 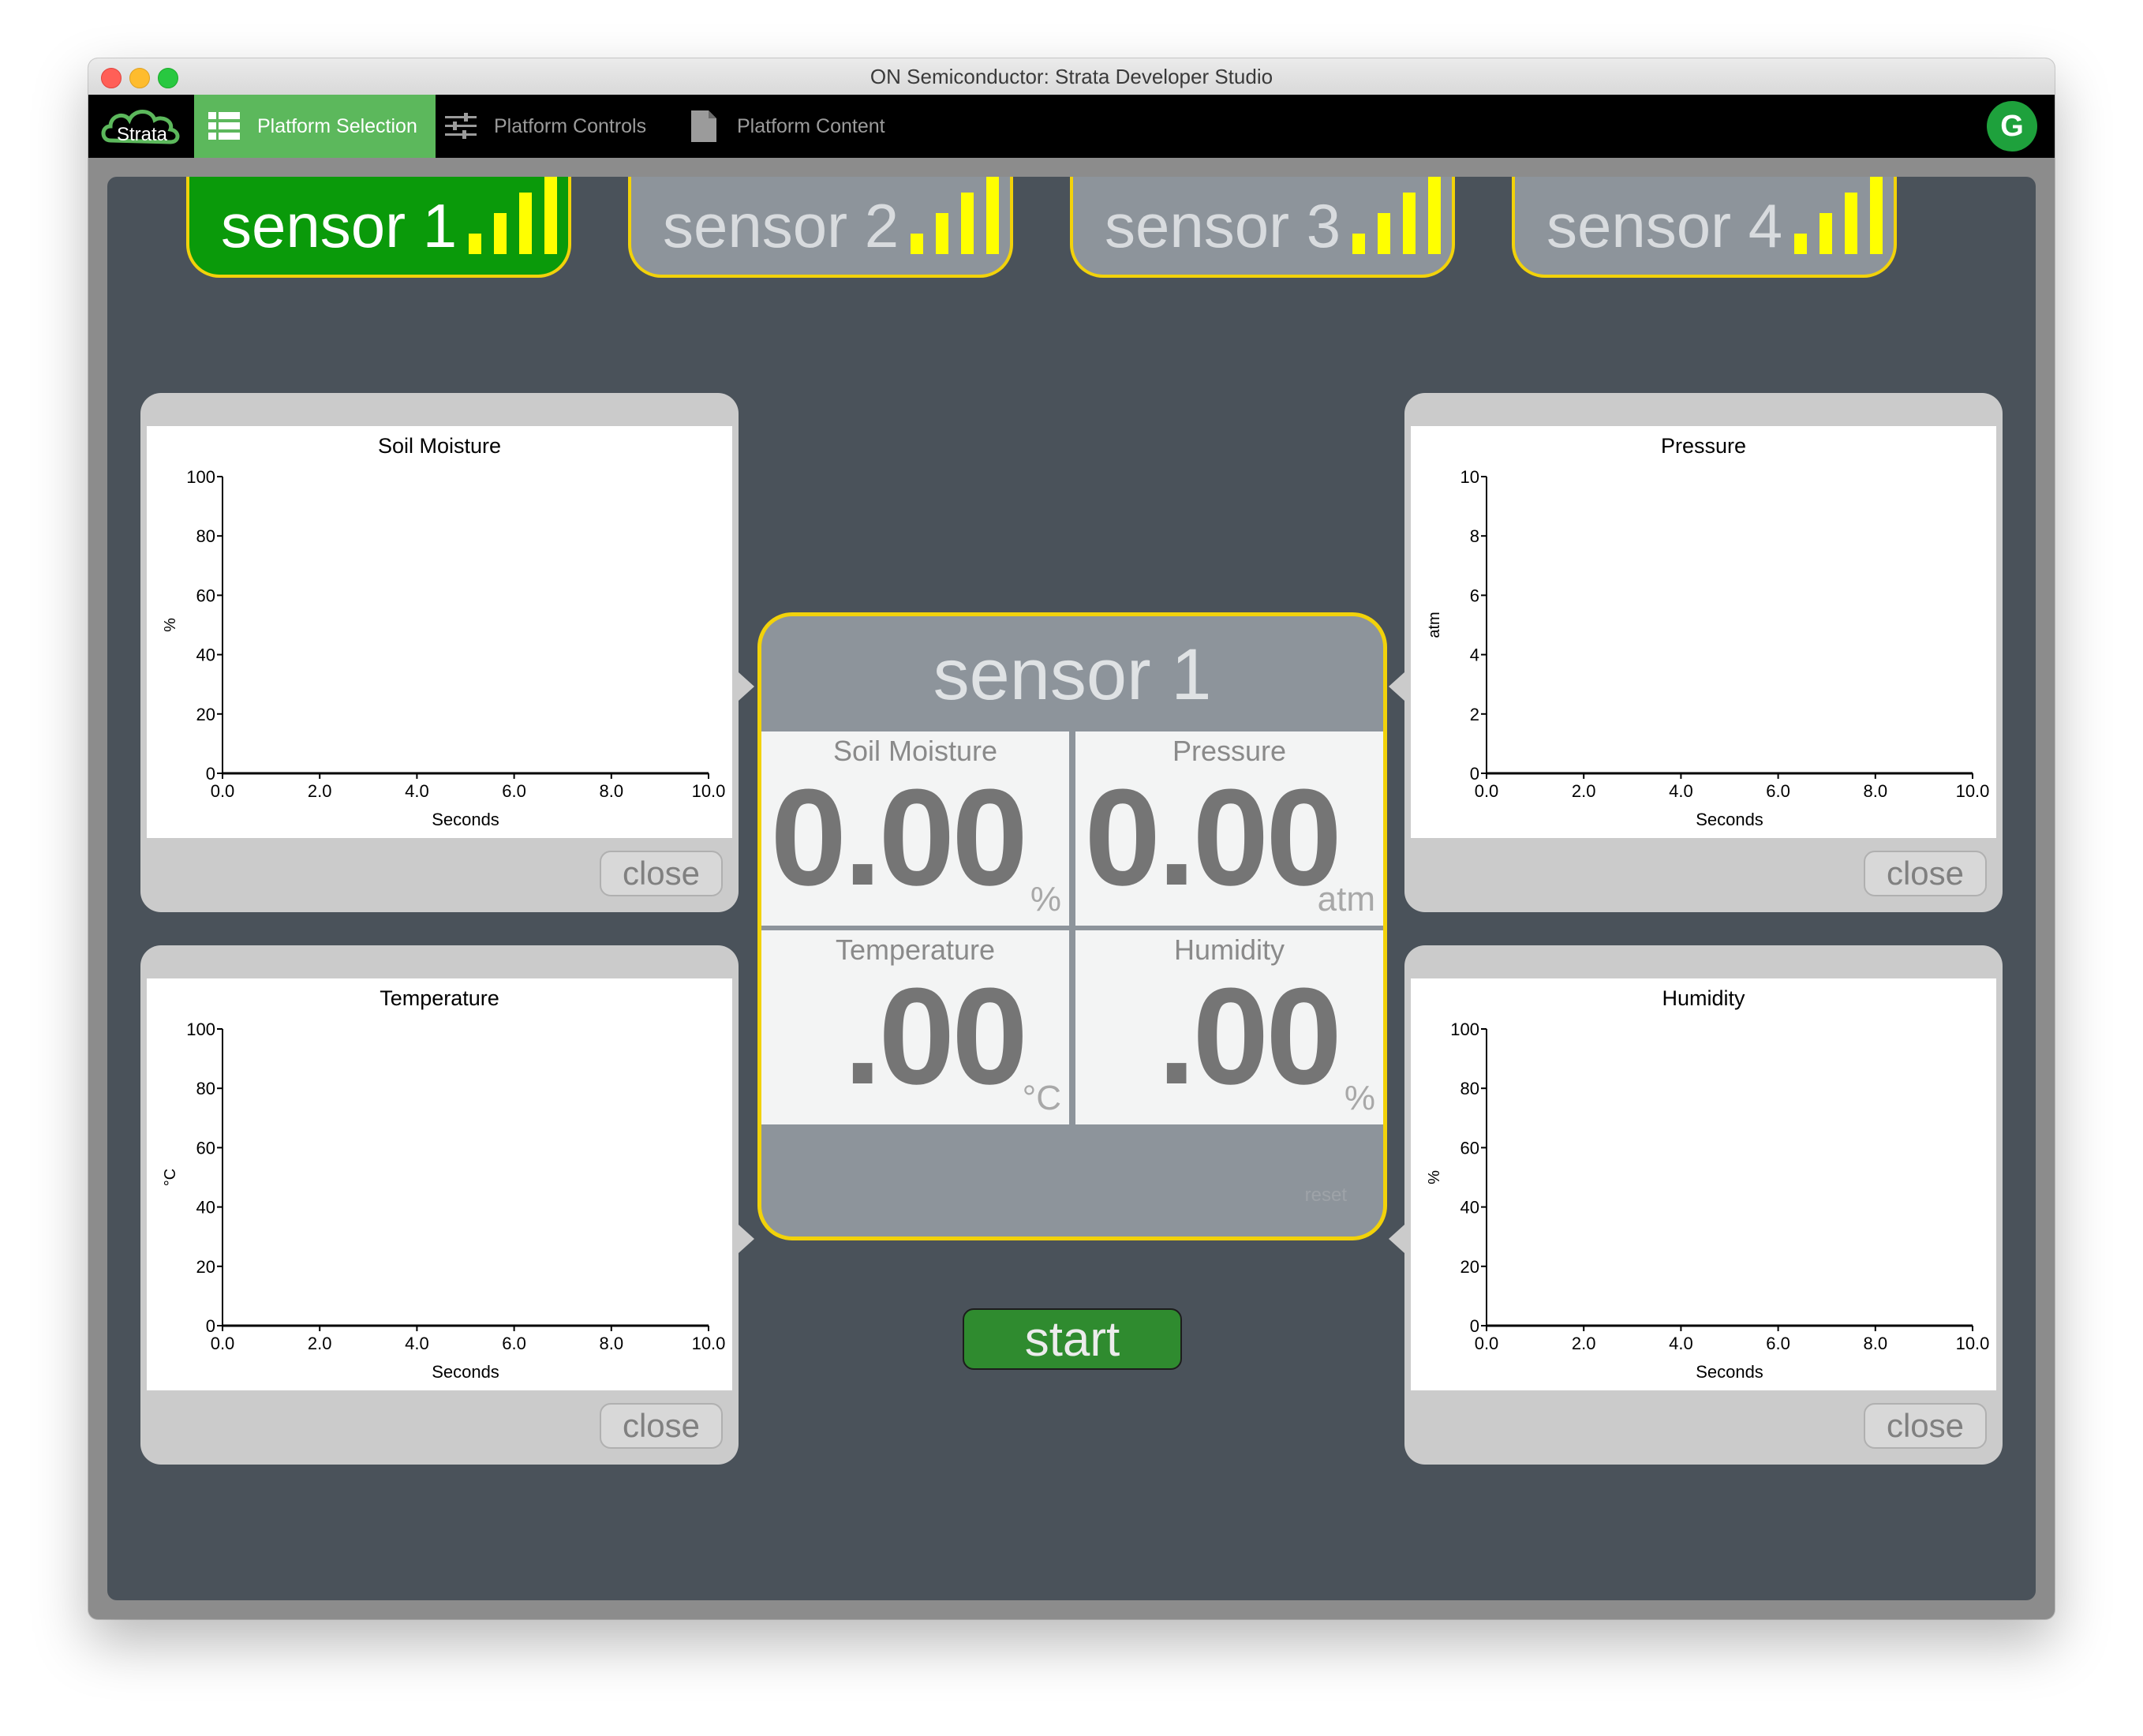 I want to click on avatar-initial: G, so click(x=2012, y=126).